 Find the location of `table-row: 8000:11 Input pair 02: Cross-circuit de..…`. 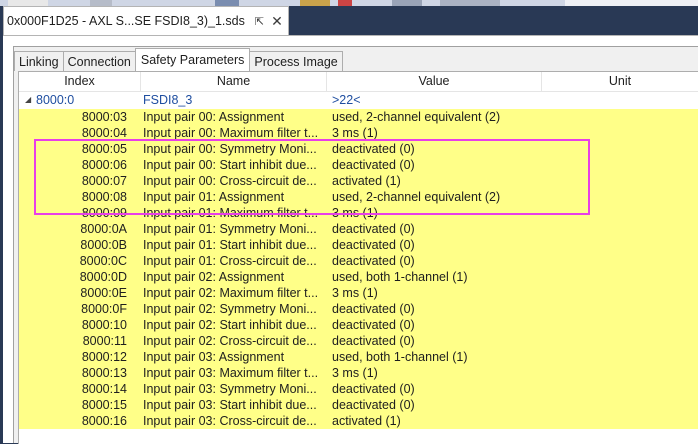

table-row: 8000:11 Input pair 02: Cross-circuit de..… is located at coordinates (358, 341).